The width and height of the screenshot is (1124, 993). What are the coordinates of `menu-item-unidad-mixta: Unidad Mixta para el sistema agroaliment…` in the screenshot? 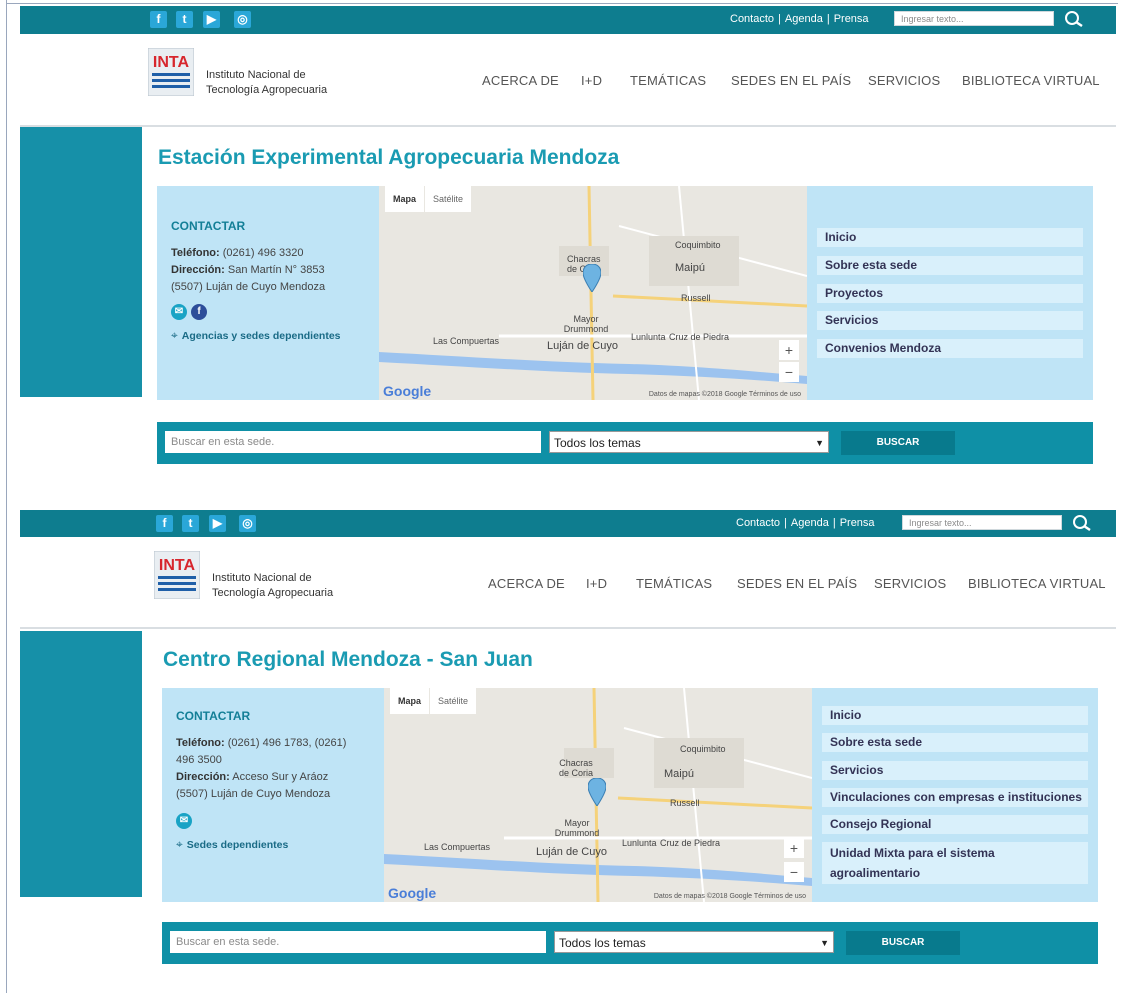 It's located at (955, 863).